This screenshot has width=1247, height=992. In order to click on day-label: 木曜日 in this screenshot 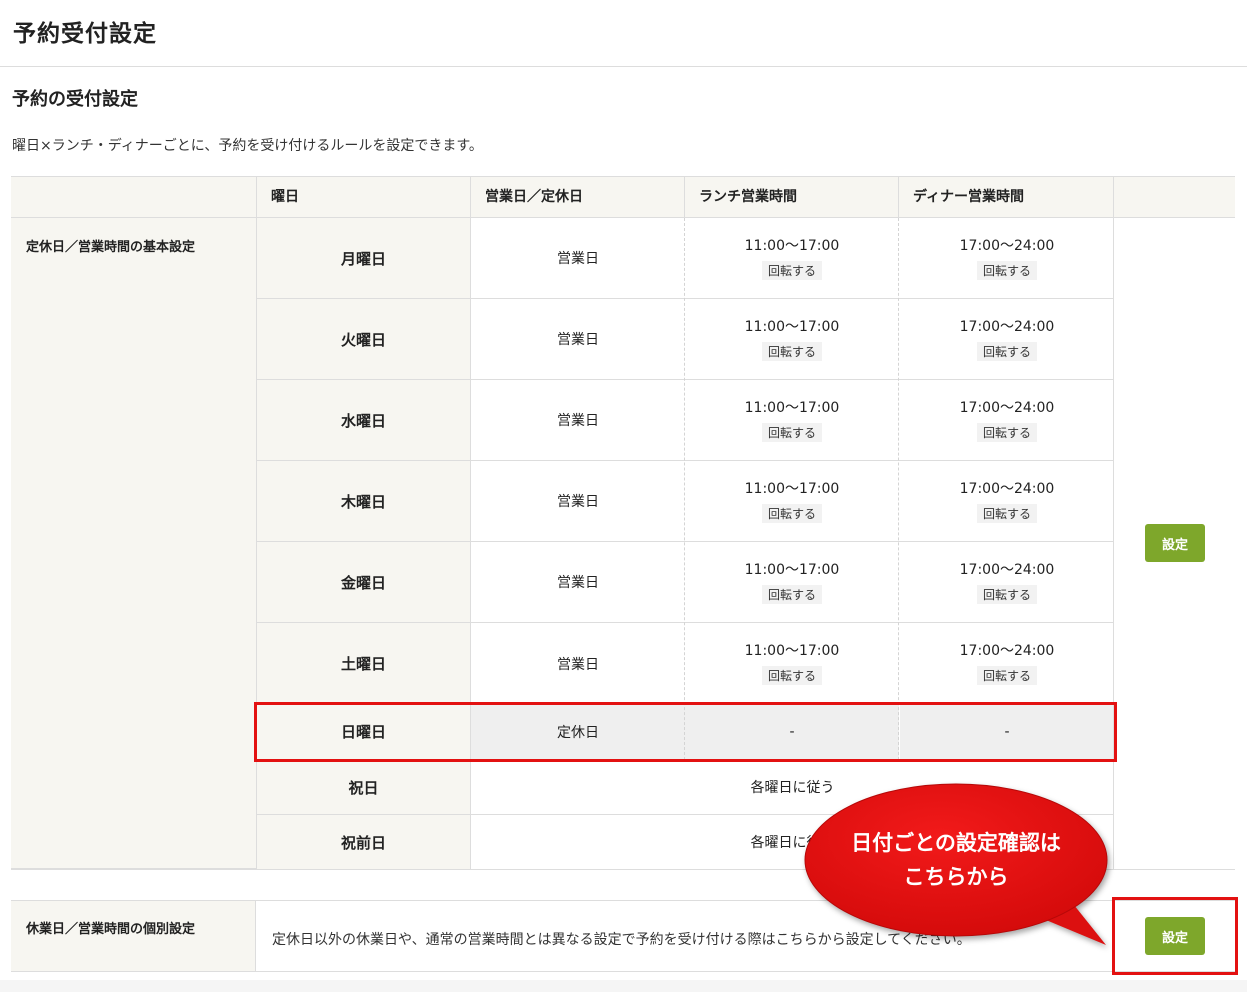, I will do `click(363, 501)`.